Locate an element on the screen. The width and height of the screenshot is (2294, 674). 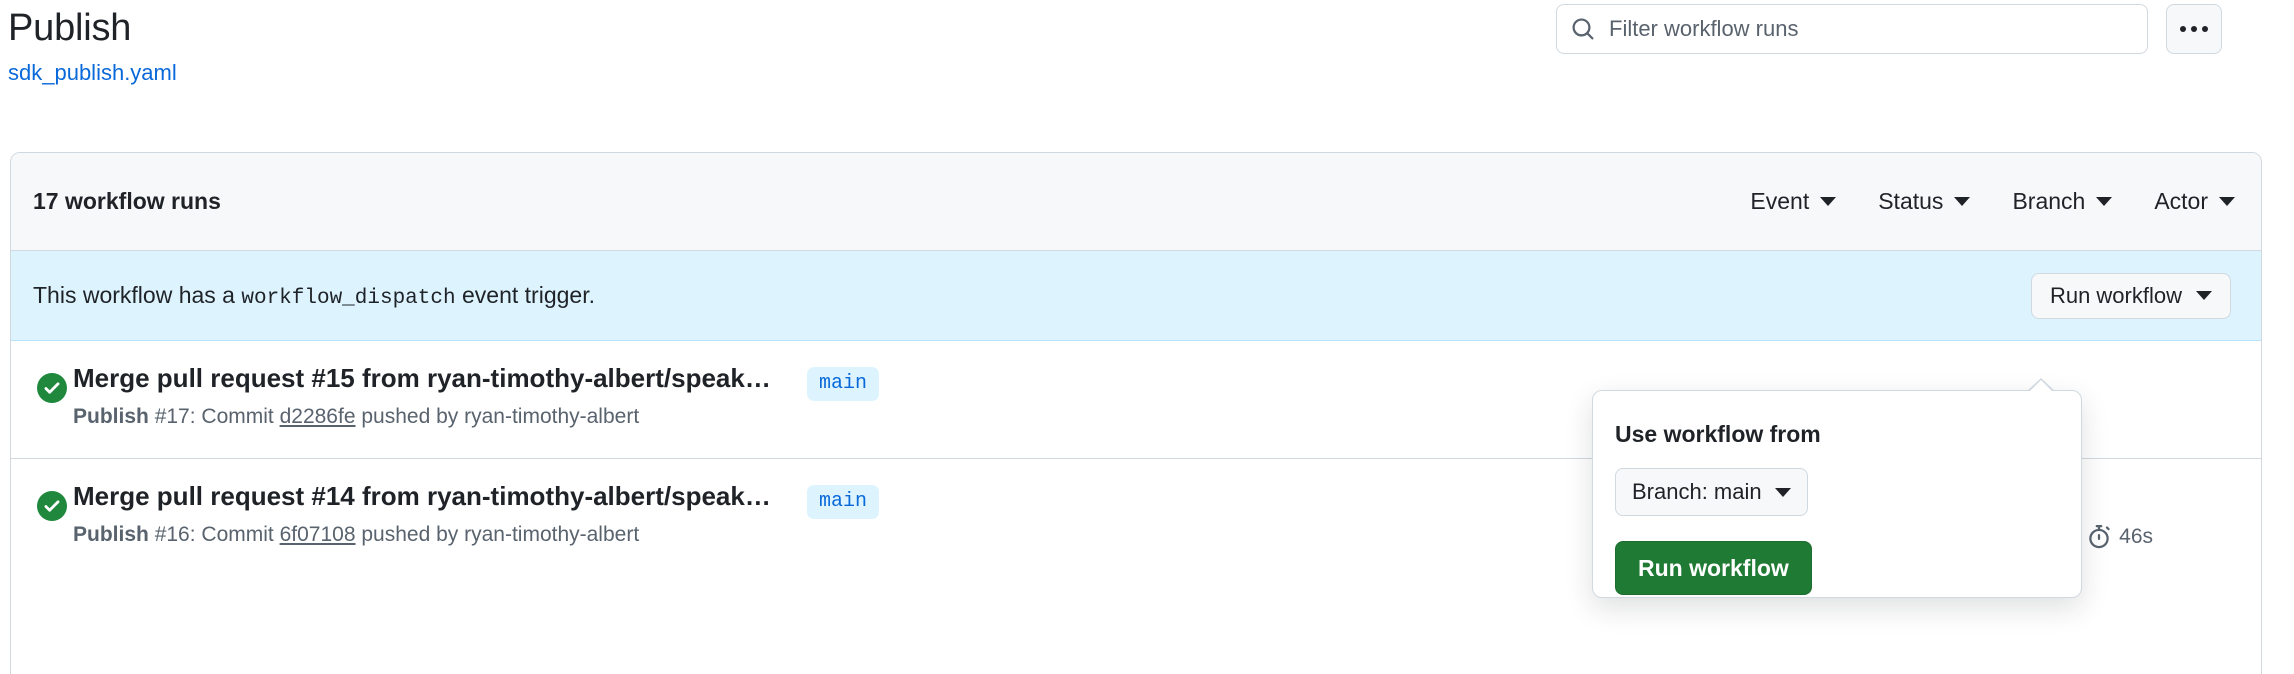
commit-sha-link: 6f07108 is located at coordinates (318, 534).